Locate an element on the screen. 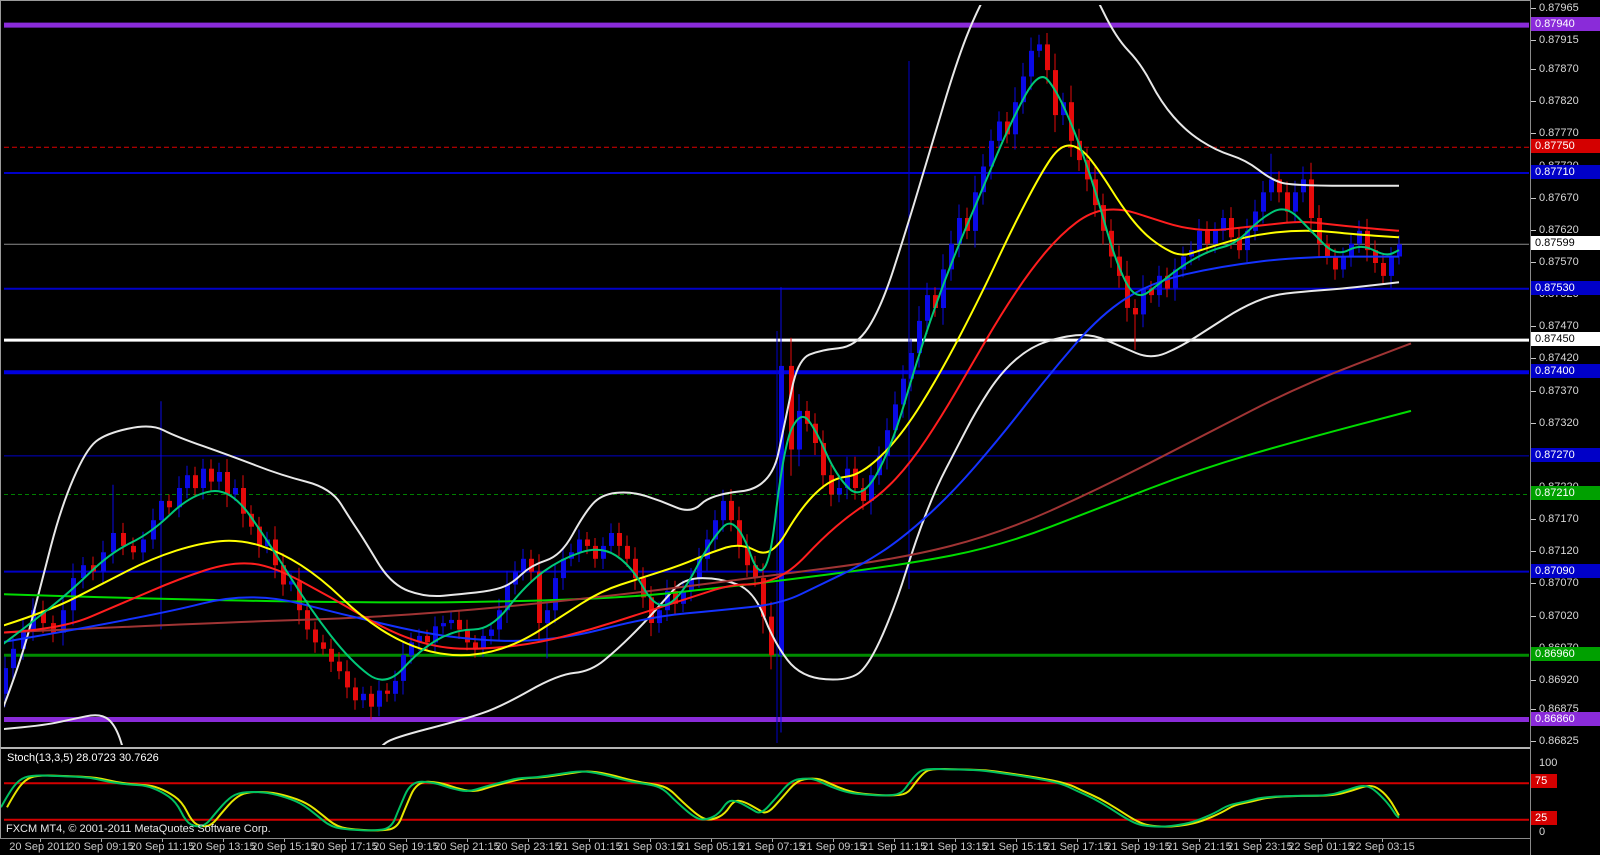 Image resolution: width=1600 pixels, height=855 pixels. time-label: 21 Sep 19:15 is located at coordinates (1138, 847).